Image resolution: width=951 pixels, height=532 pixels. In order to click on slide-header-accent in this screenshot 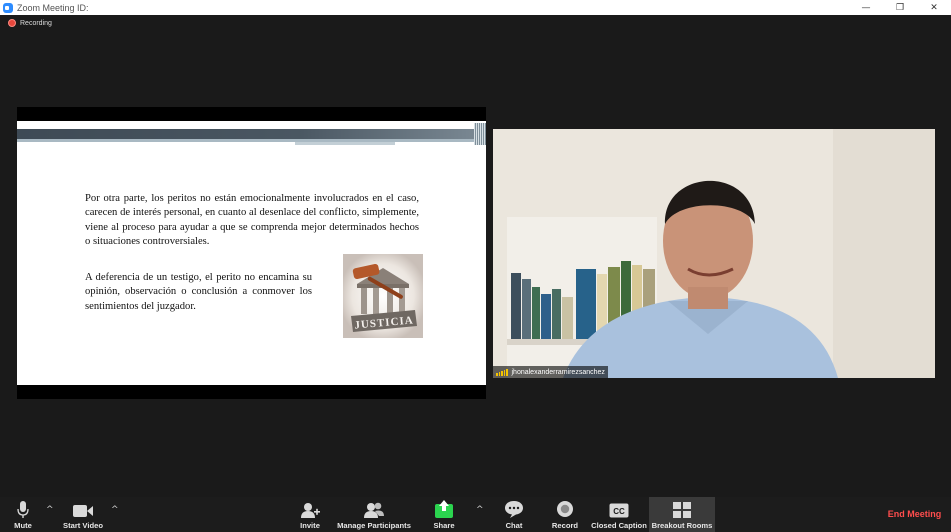, I will do `click(251, 140)`.